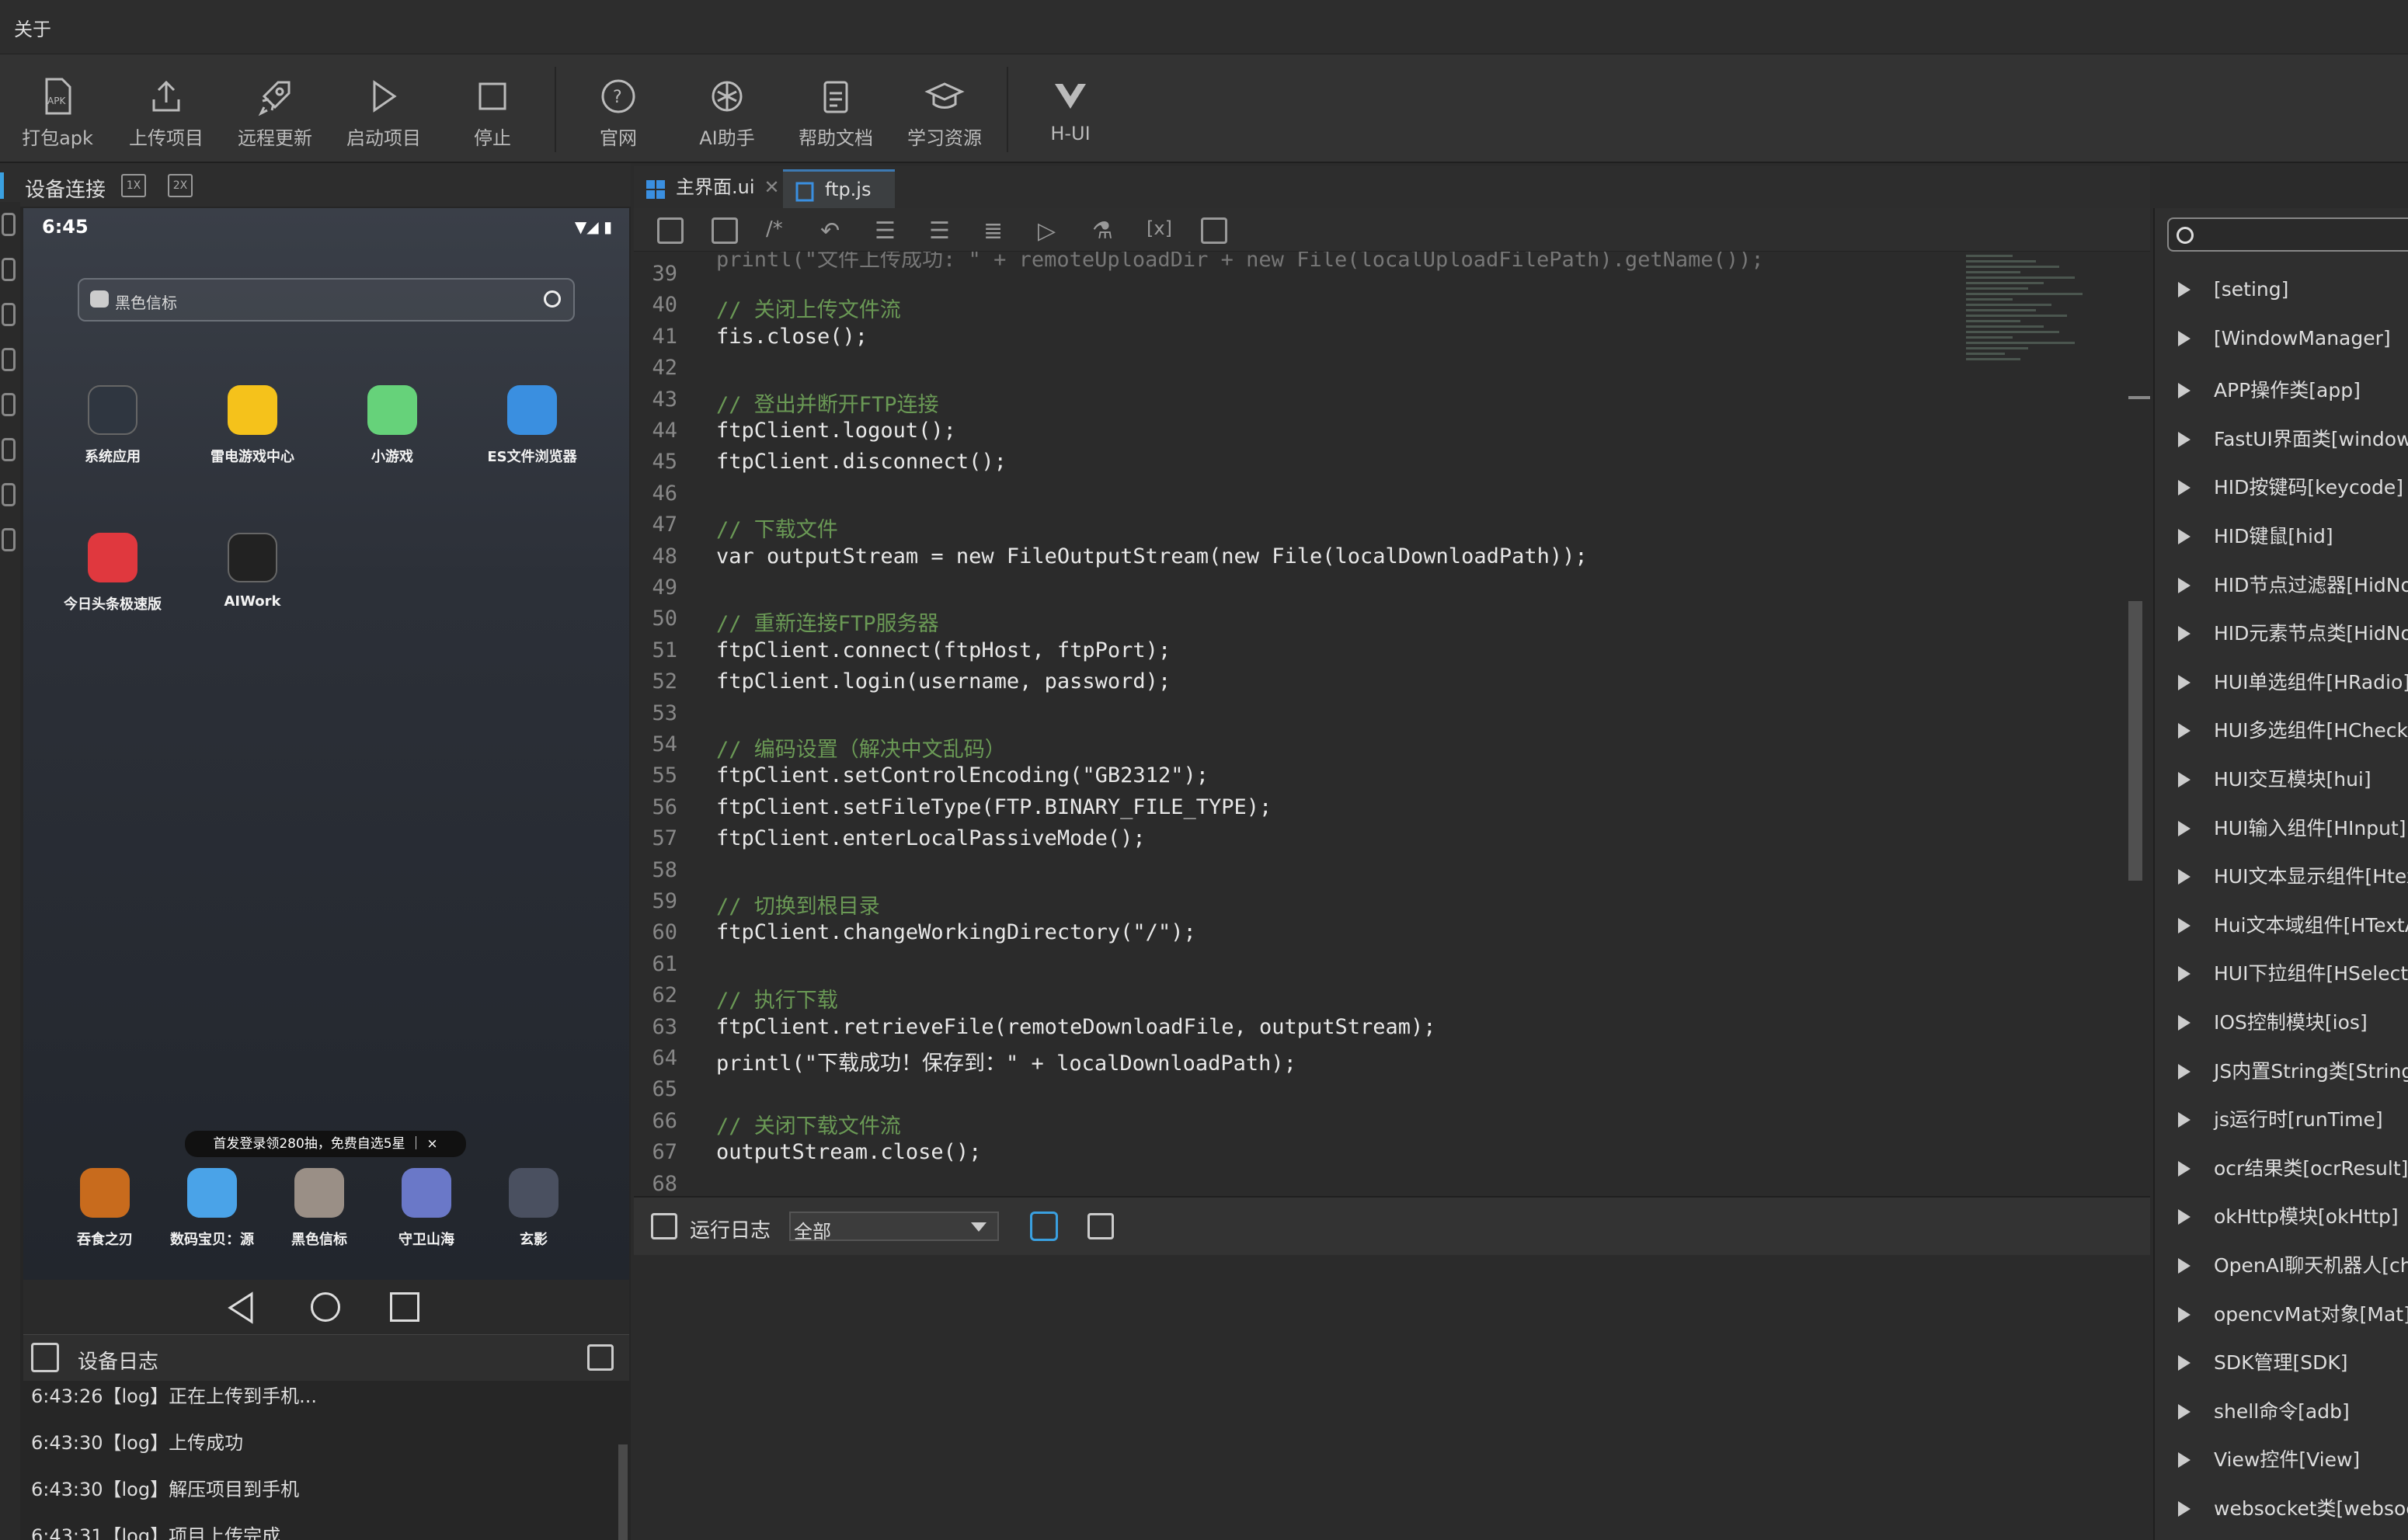 The width and height of the screenshot is (2408, 1540). What do you see at coordinates (426, 1208) in the screenshot?
I see `dock-app-4: 守卫山海` at bounding box center [426, 1208].